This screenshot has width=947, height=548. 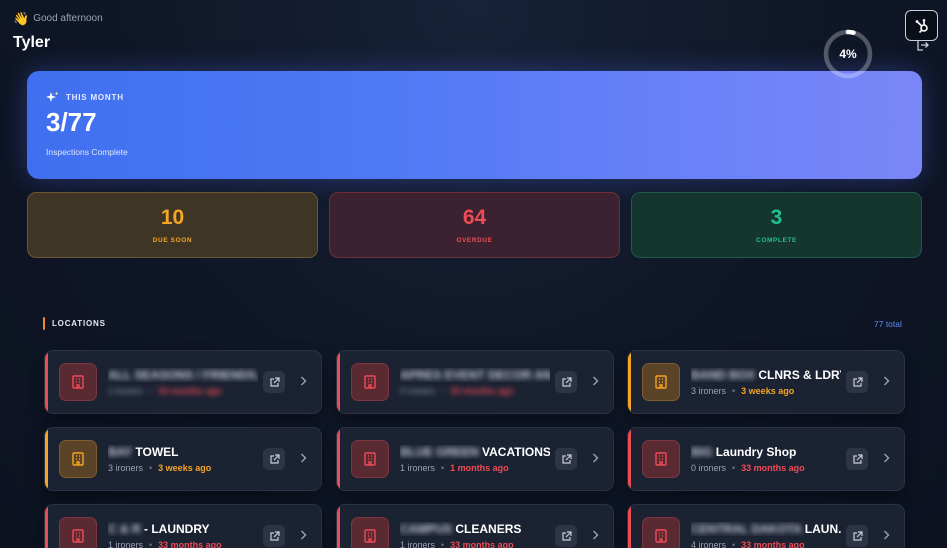 I want to click on hero-label-row: THIS MONTH, so click(x=85, y=97).